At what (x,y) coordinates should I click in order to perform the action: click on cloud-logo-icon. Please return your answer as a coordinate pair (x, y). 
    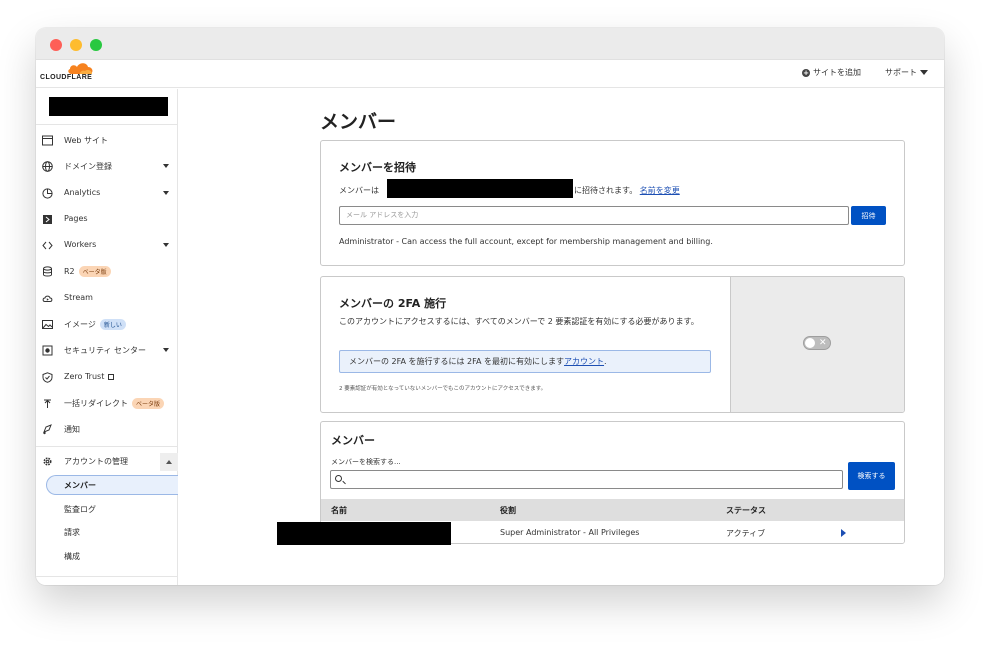
    Looking at the image, I should click on (80, 68).